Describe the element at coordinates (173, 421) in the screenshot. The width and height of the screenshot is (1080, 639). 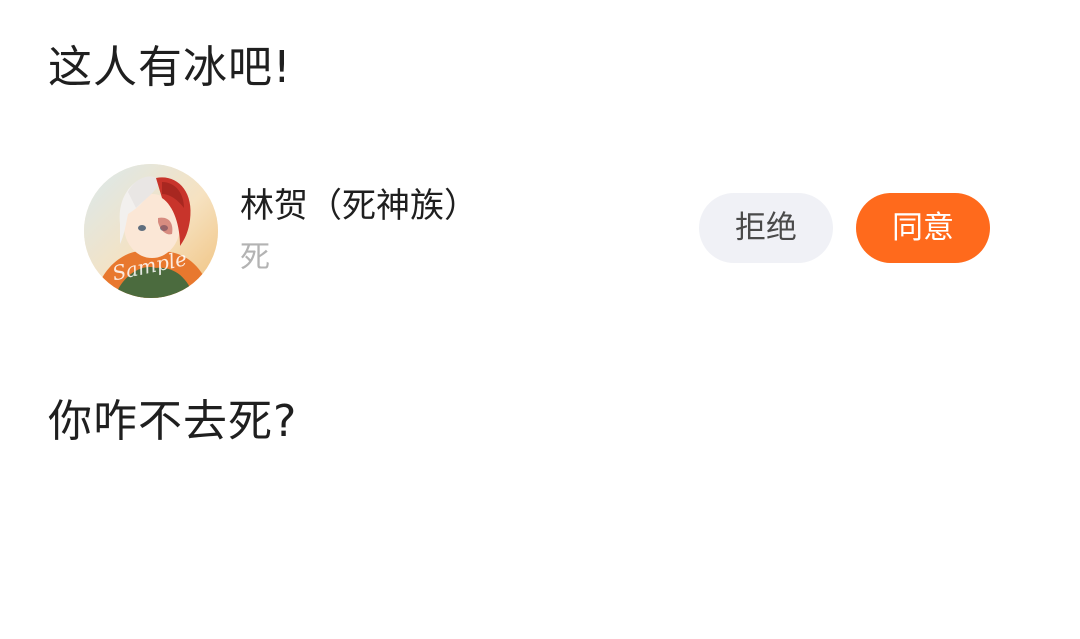
I see `bottom-caption: 你咋不去死?` at that location.